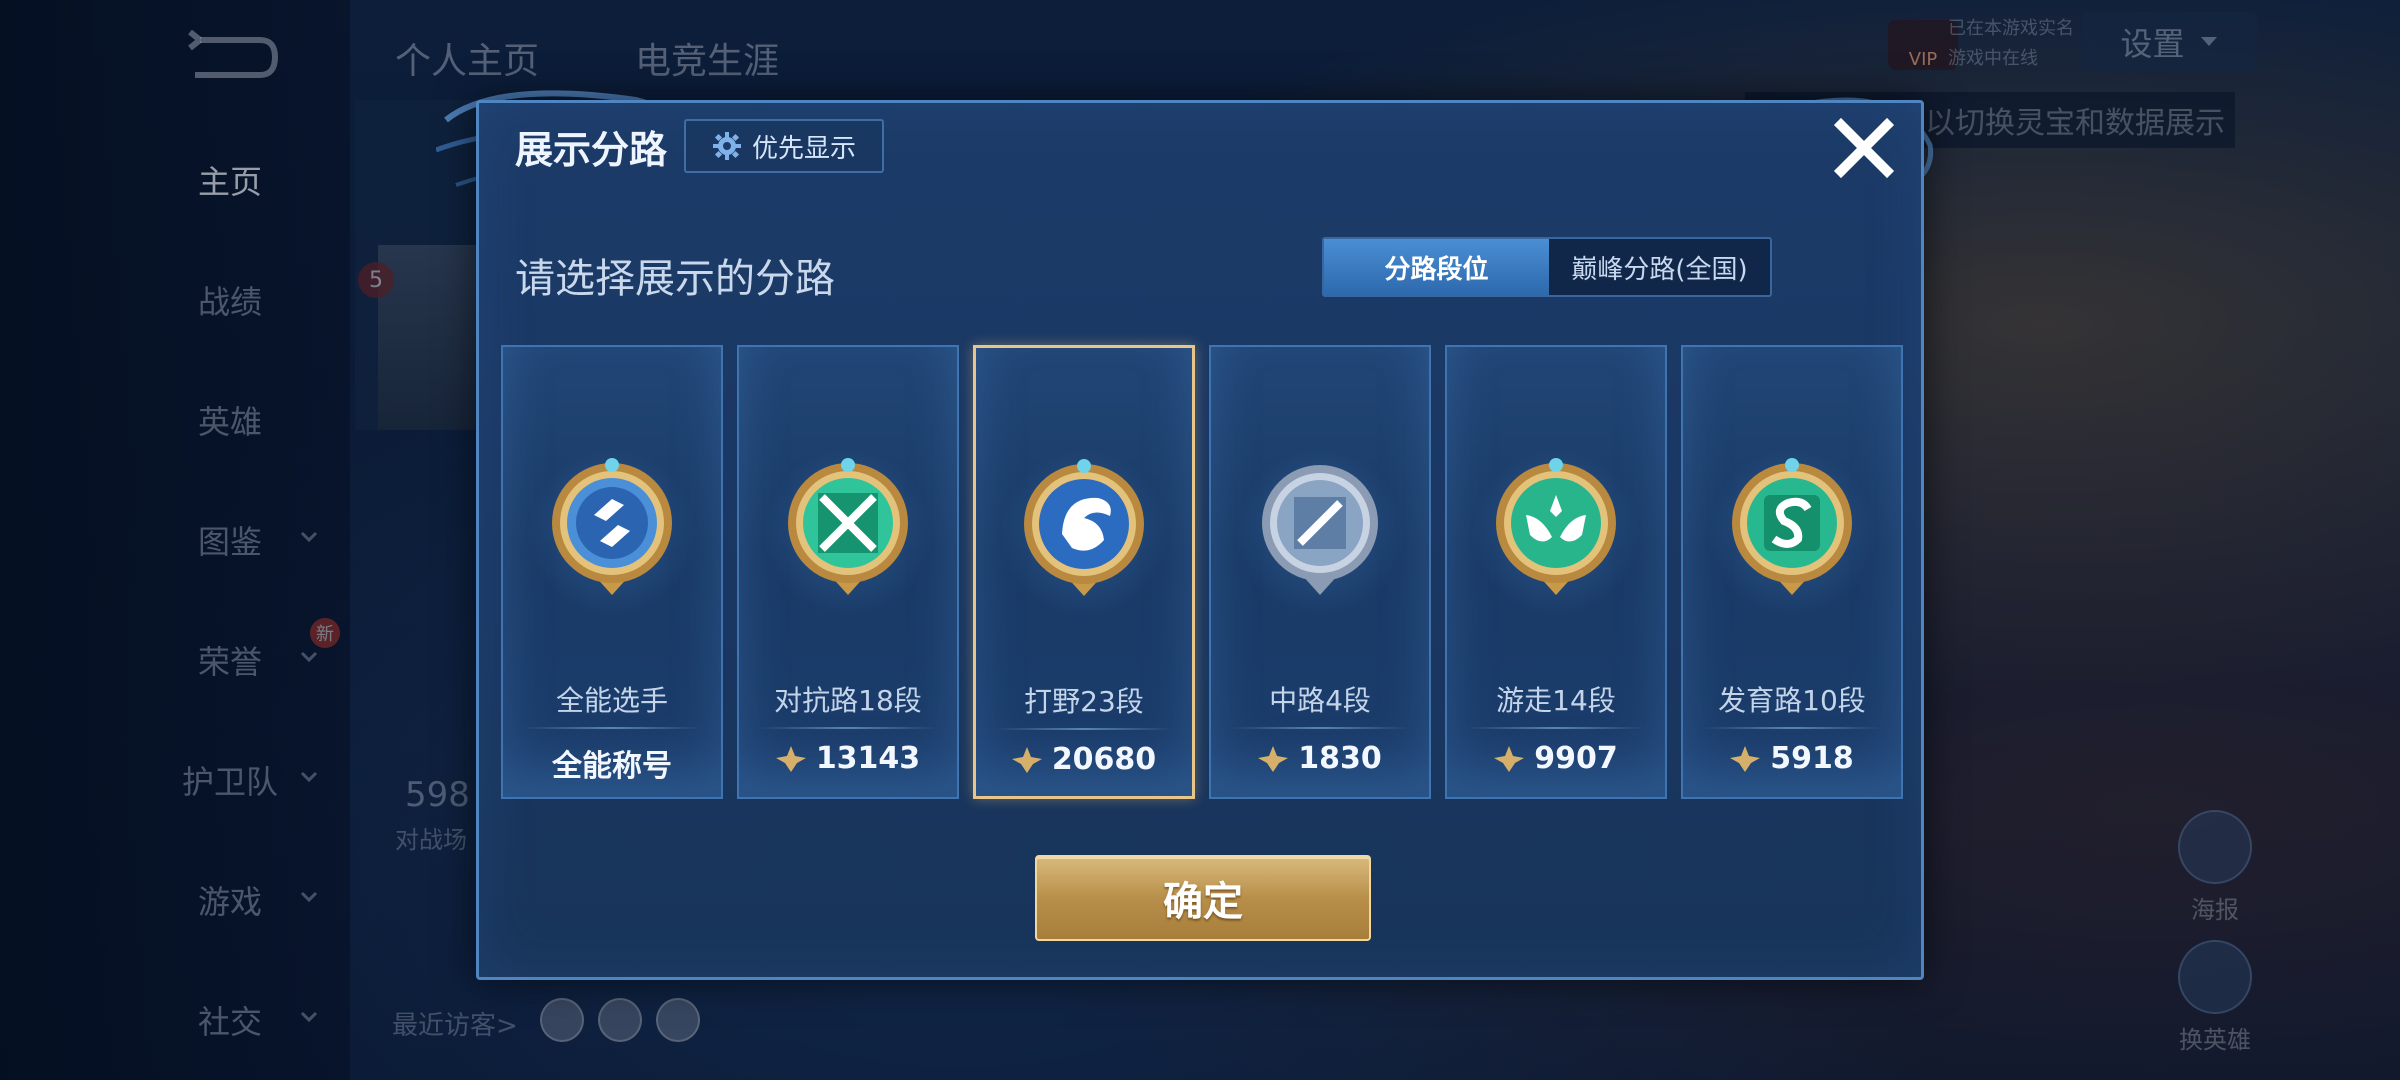 This screenshot has height=1080, width=2400. Describe the element at coordinates (1659, 267) in the screenshot. I see `tab-peak-lane-national: 巅峰分路(全国)` at that location.